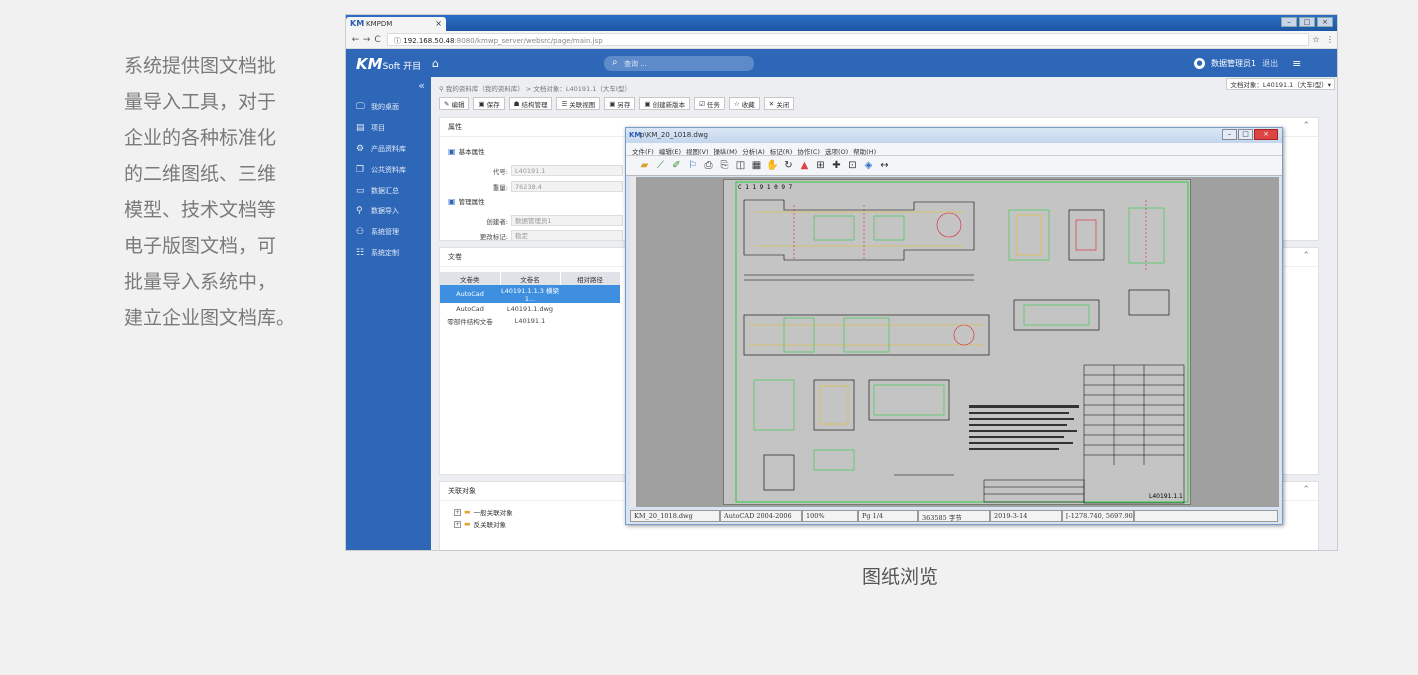  Describe the element at coordinates (438, 23) in the screenshot. I see `tab-close-icon: ×` at that location.